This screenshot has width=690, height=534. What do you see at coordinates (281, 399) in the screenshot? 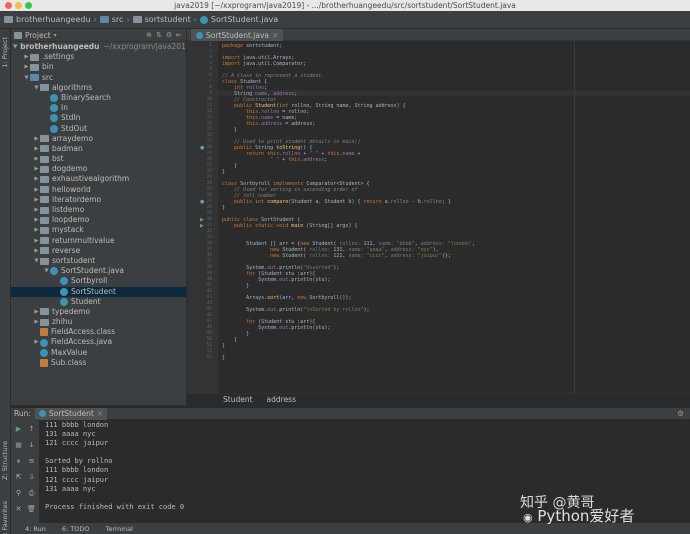
I see `breadcrumb-field: address` at bounding box center [281, 399].